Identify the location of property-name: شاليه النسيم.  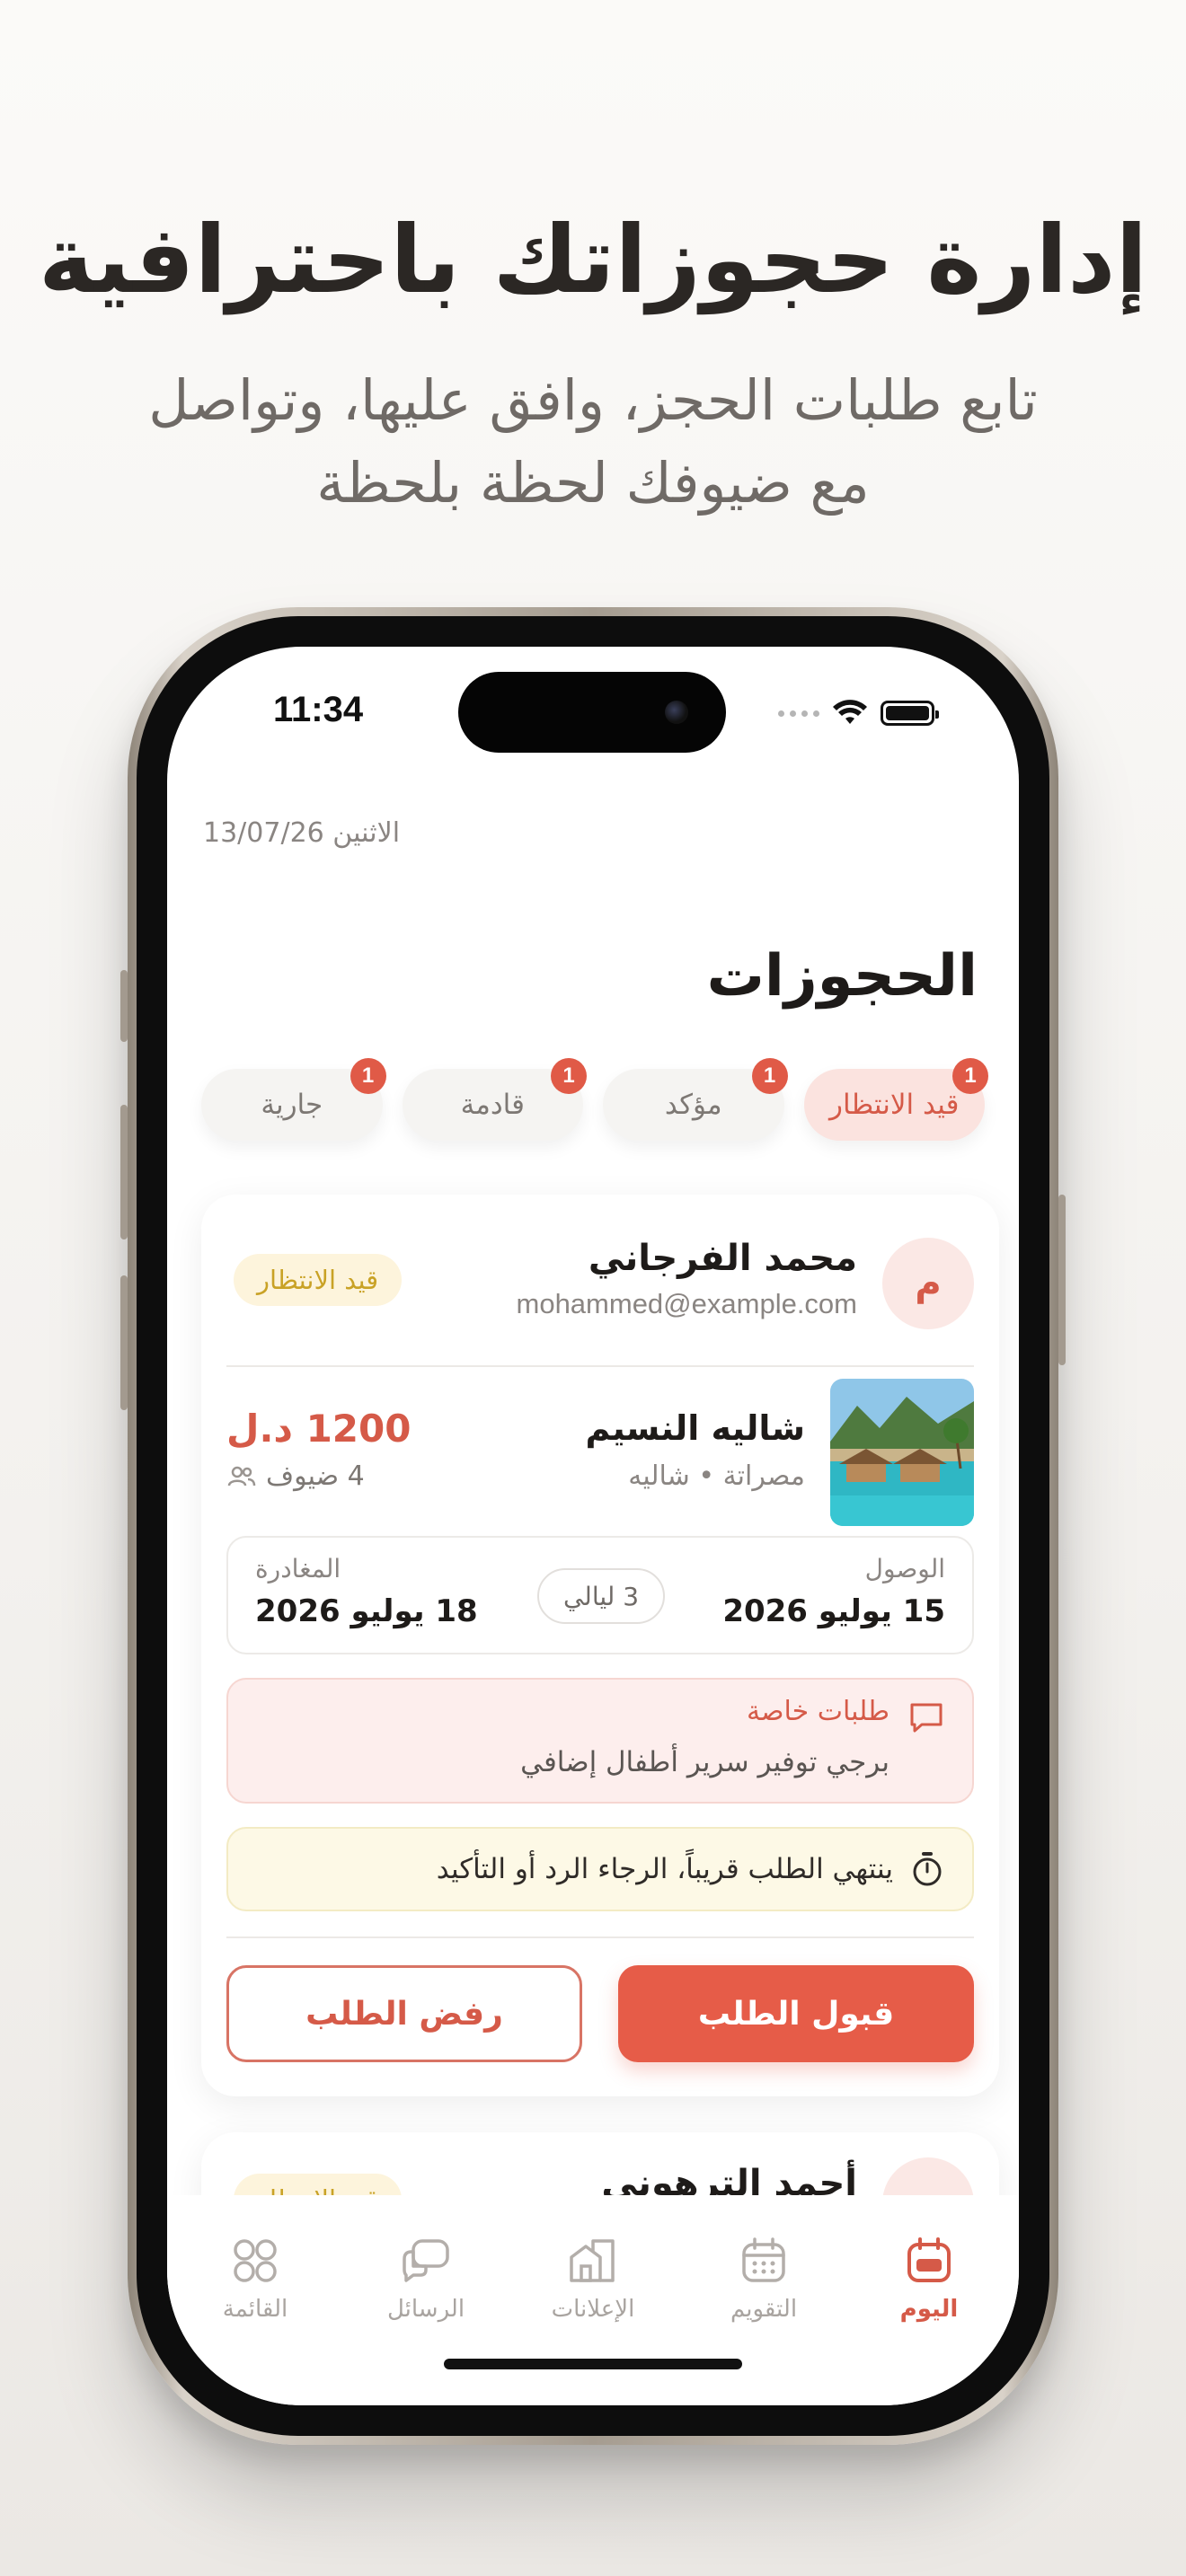
(695, 1428).